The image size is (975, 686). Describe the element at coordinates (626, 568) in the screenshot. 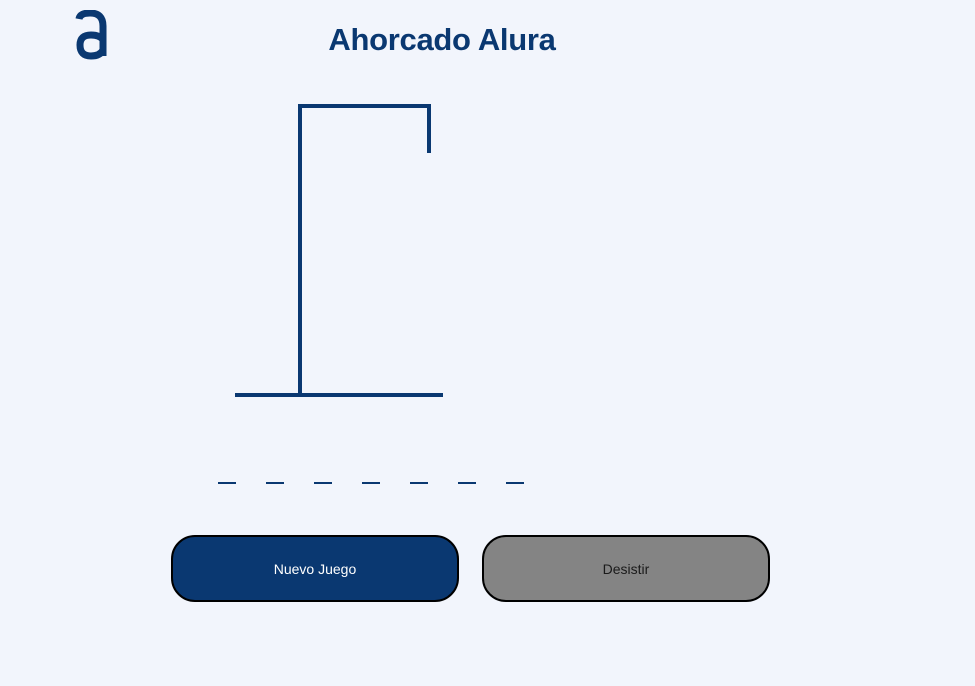

I see `quit-button: Desistir` at that location.